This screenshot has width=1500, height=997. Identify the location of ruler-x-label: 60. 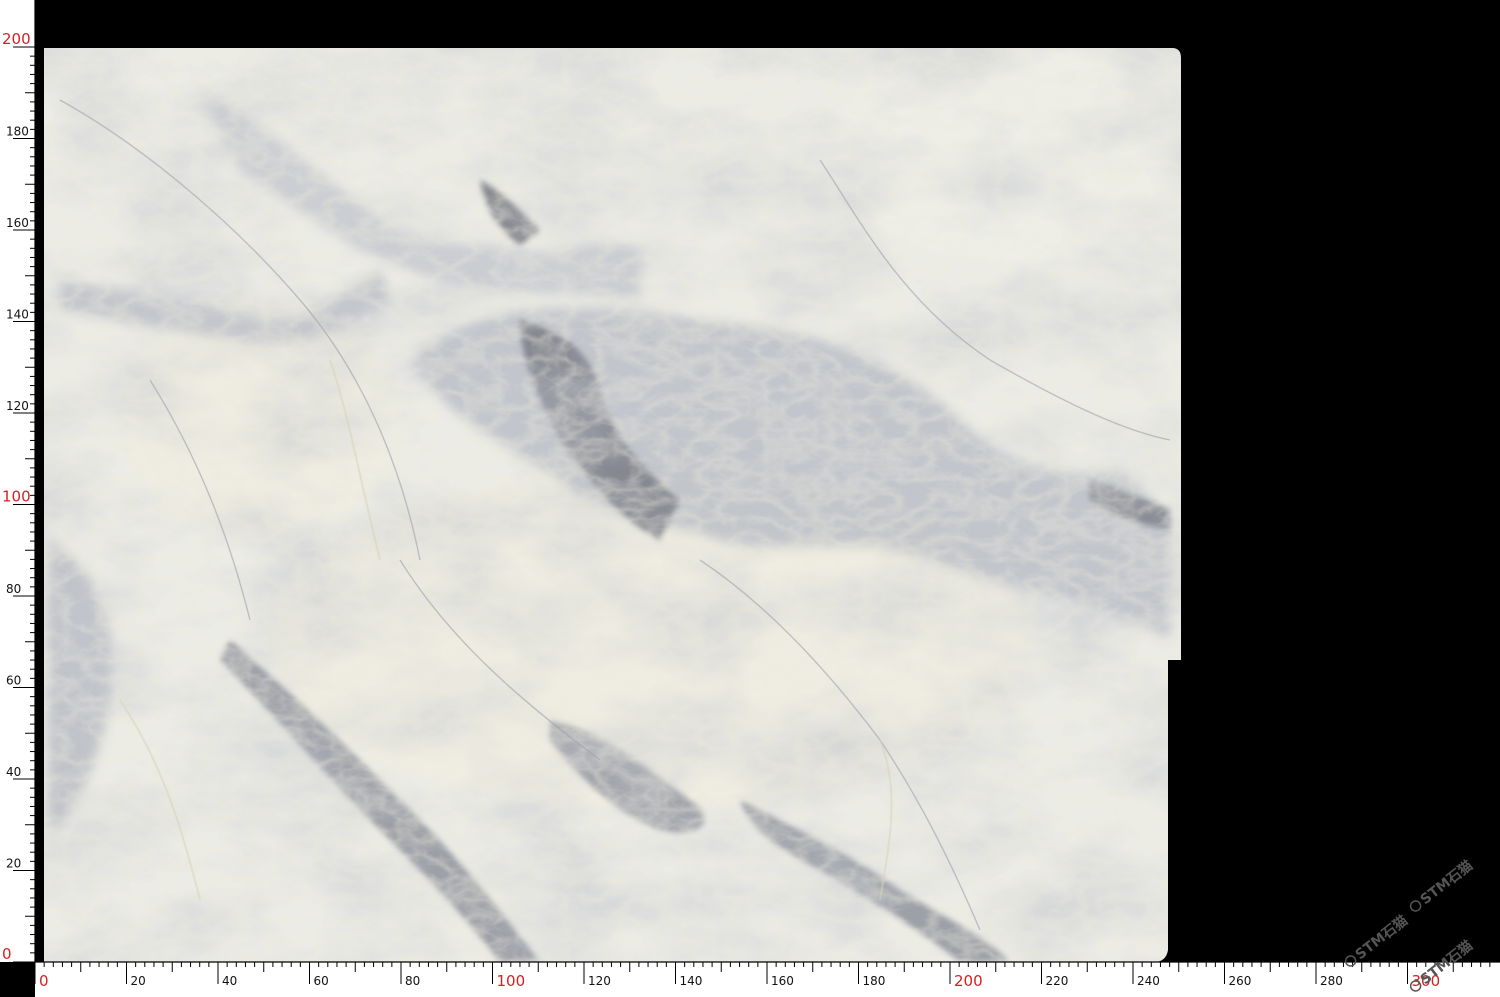
(321, 981).